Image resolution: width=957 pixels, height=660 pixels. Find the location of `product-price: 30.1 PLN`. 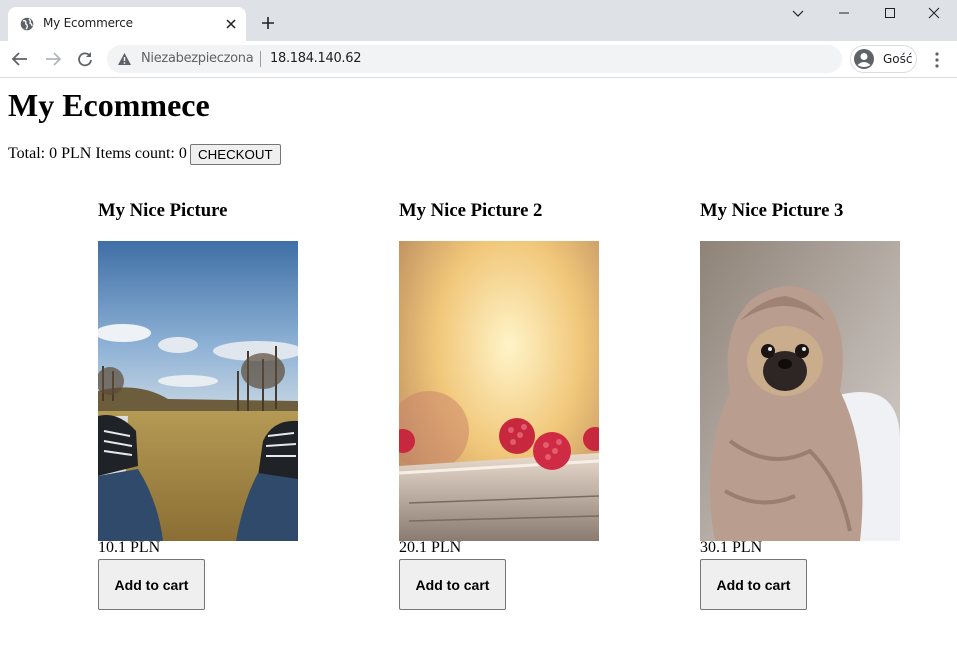

product-price: 30.1 PLN is located at coordinates (731, 547).